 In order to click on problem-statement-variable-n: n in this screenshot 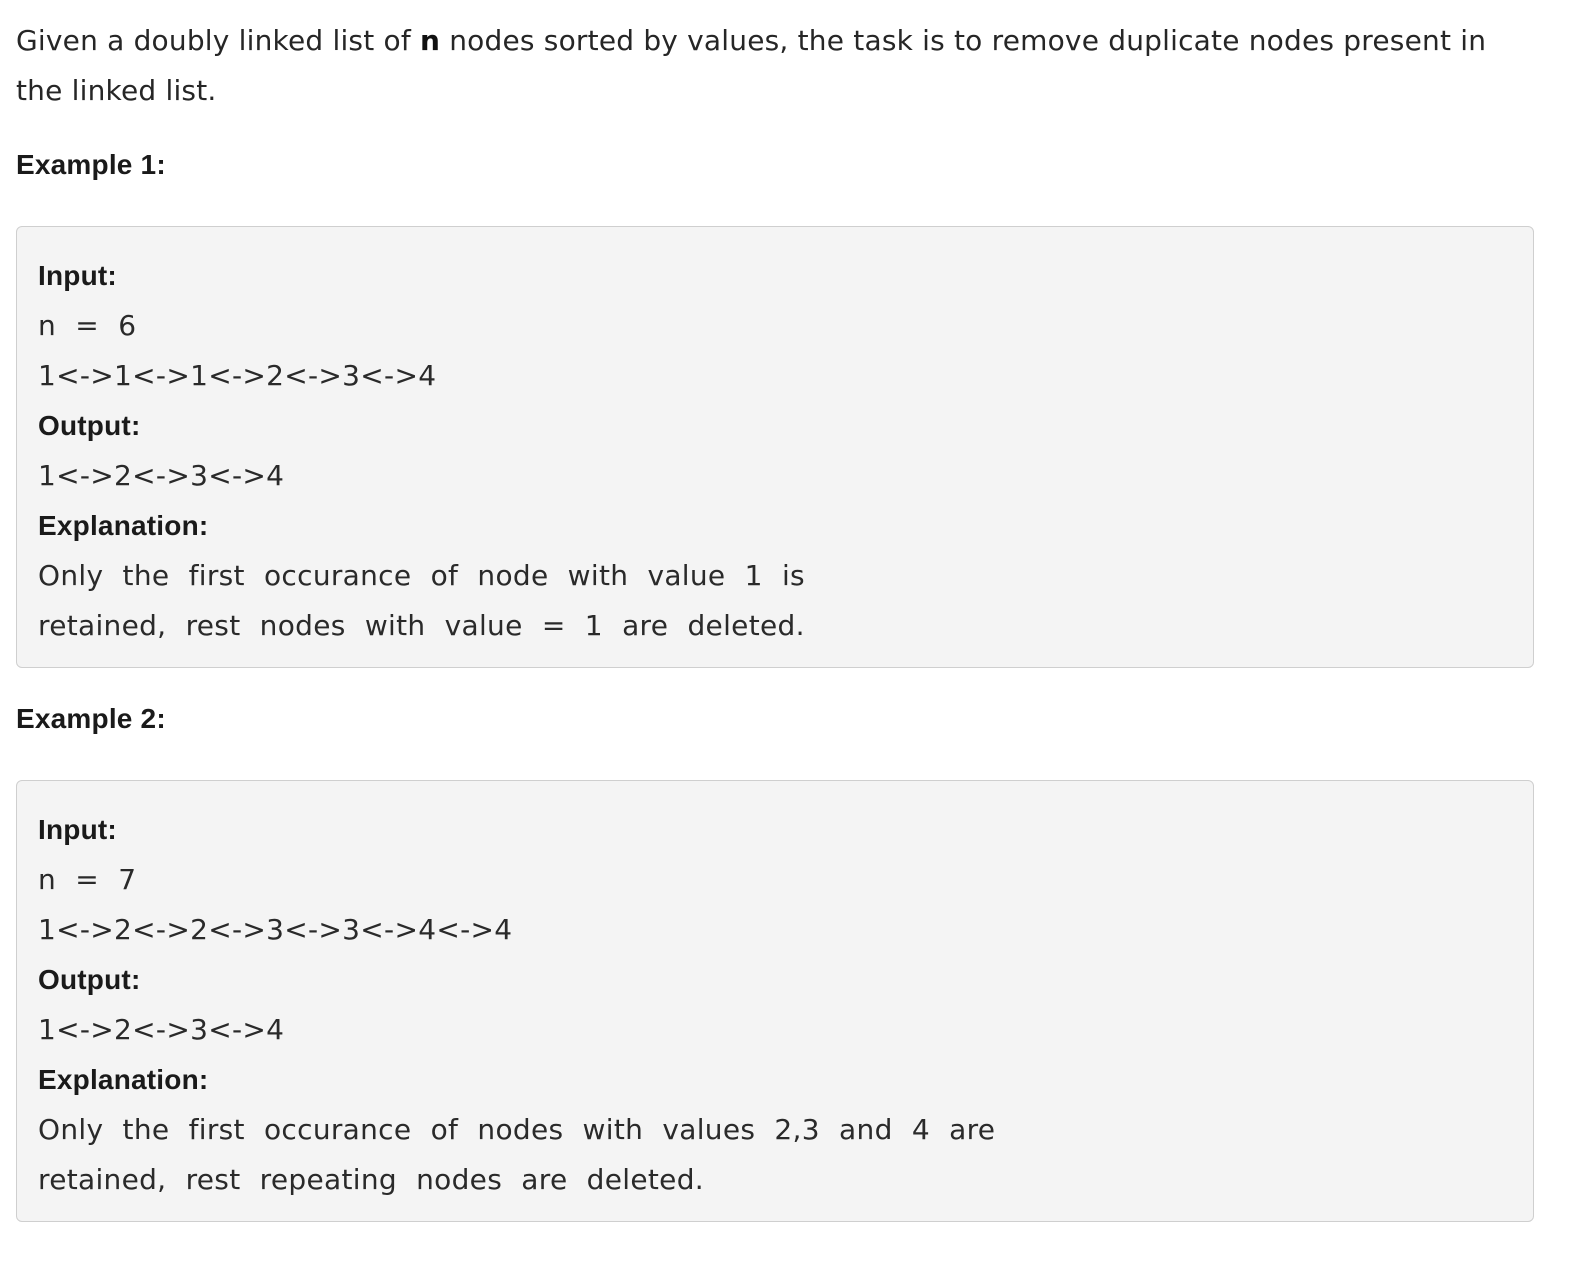, I will do `click(430, 40)`.